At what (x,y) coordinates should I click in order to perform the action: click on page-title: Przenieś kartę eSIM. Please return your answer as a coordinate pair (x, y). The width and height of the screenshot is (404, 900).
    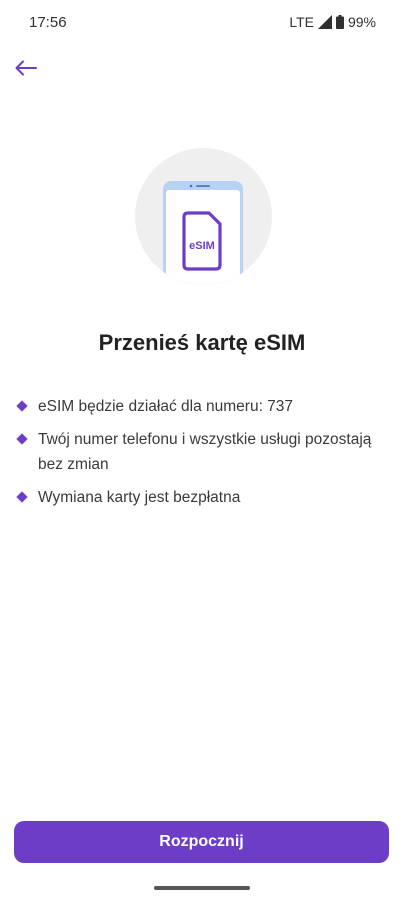
    Looking at the image, I should click on (202, 342).